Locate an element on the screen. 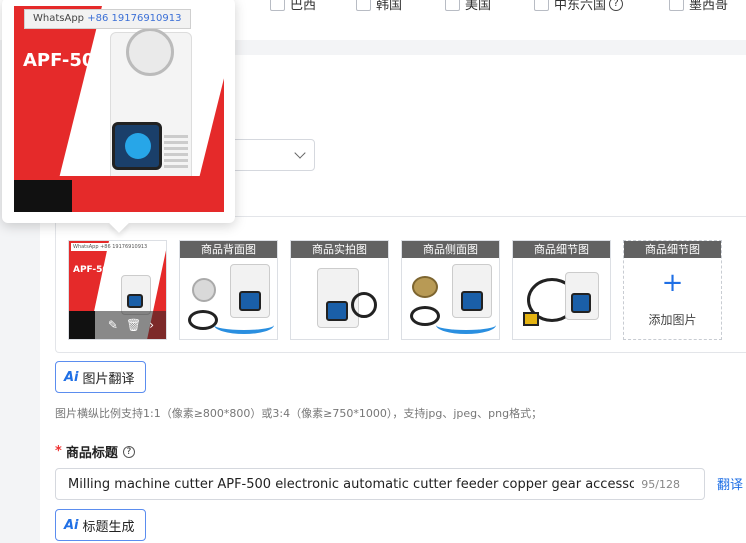 This screenshot has height=543, width=746. plus-icon: + is located at coordinates (672, 283).